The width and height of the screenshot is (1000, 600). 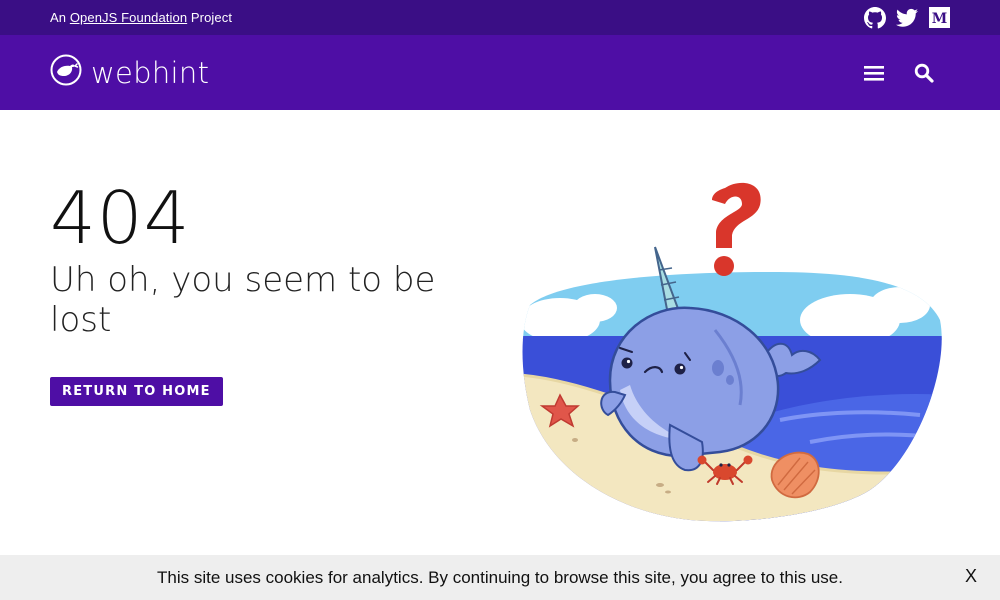 I want to click on twitter-icon, so click(x=907, y=18).